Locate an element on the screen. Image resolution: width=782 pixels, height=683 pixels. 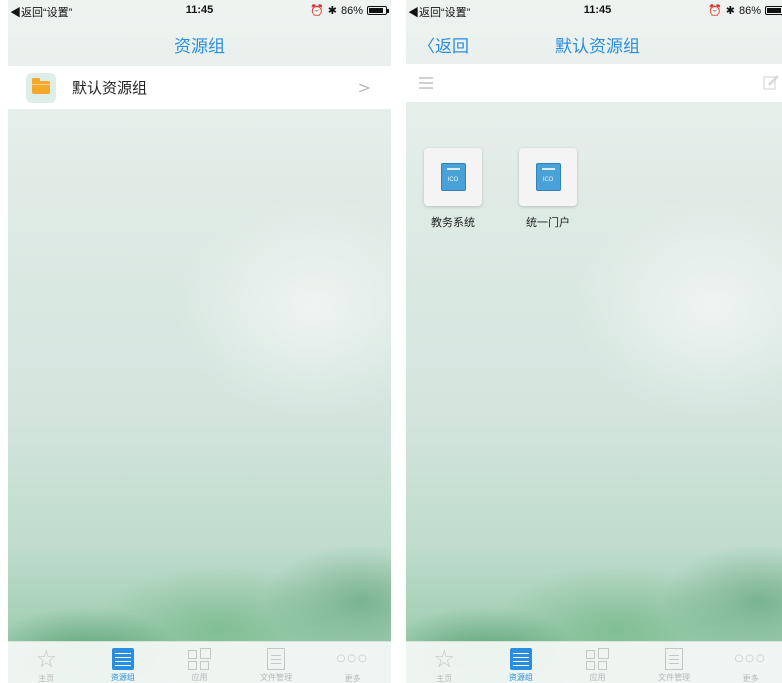
page-title: 默认资源组 is located at coordinates (597, 47).